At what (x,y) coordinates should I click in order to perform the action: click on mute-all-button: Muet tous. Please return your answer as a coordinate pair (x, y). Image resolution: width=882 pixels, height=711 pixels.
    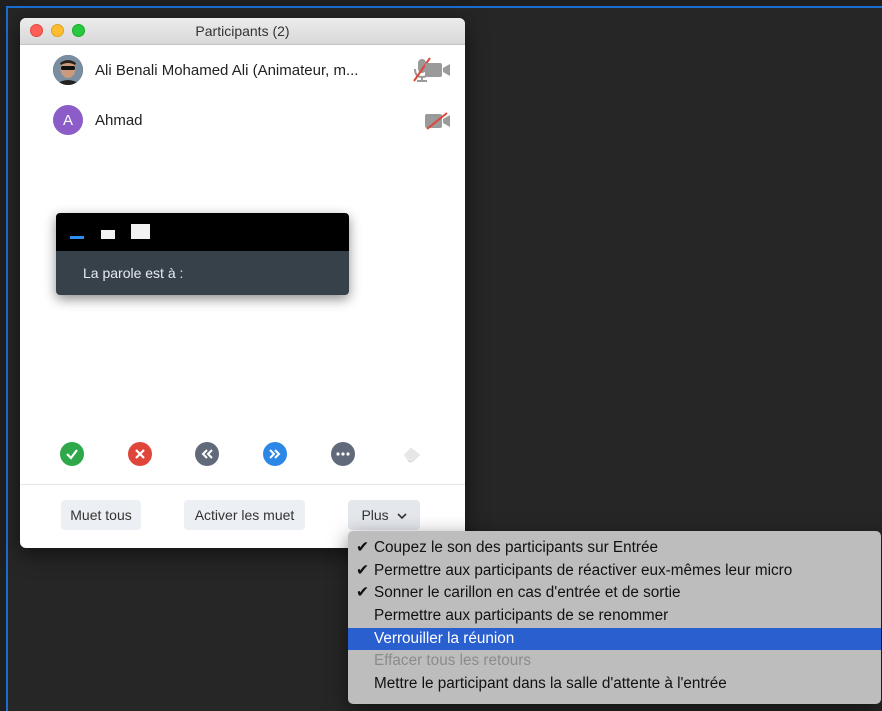
    Looking at the image, I should click on (101, 515).